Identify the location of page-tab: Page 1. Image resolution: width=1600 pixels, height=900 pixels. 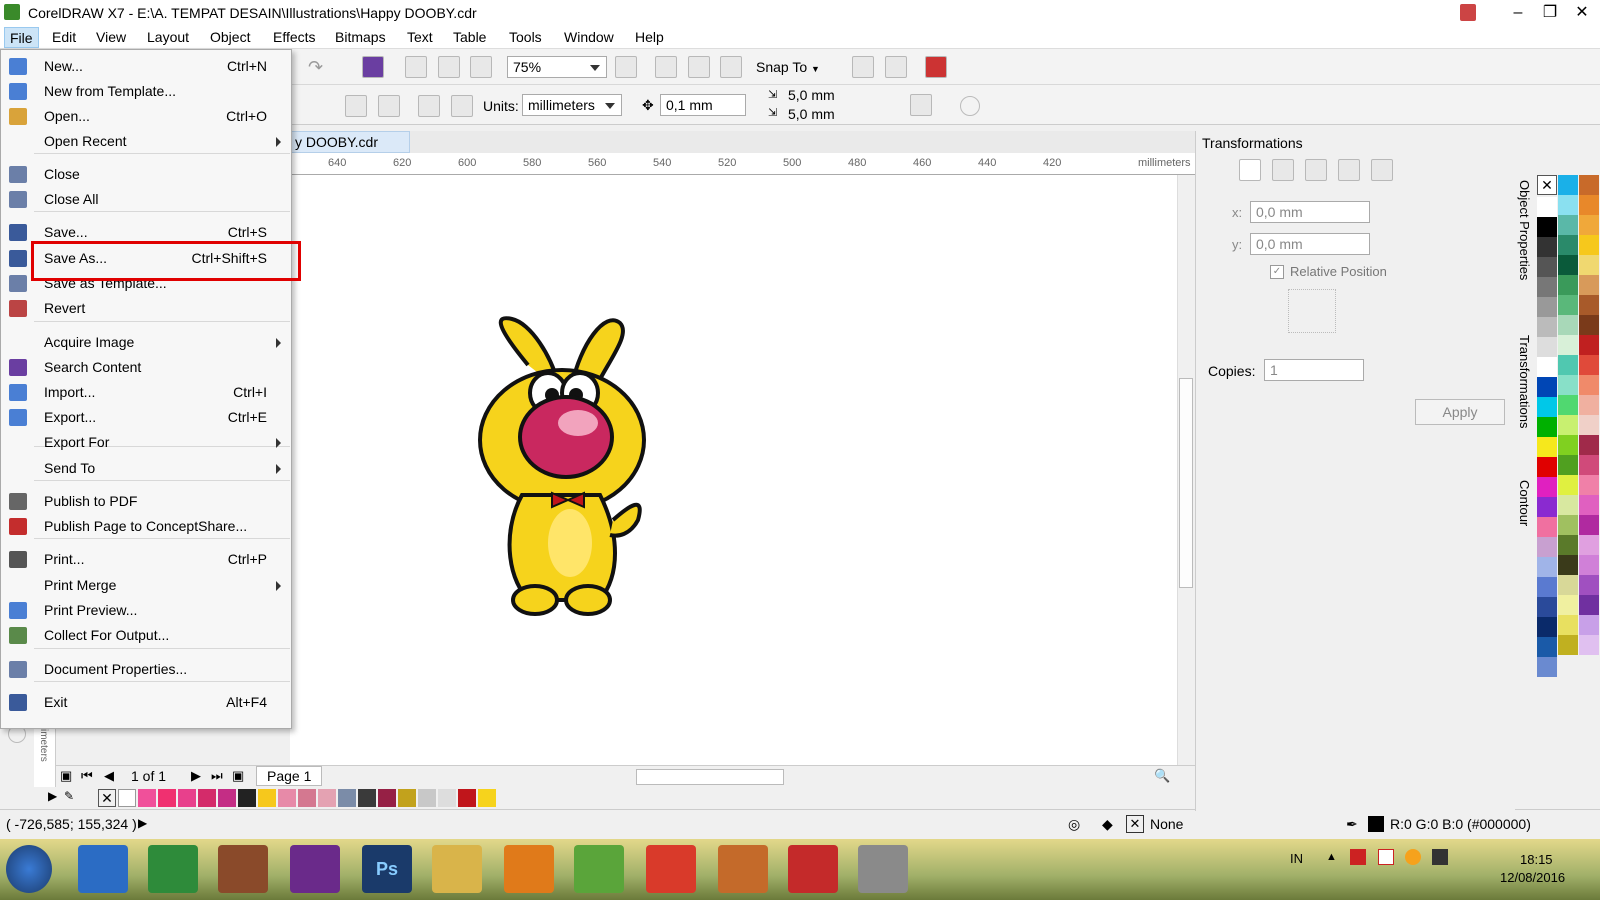
(289, 776).